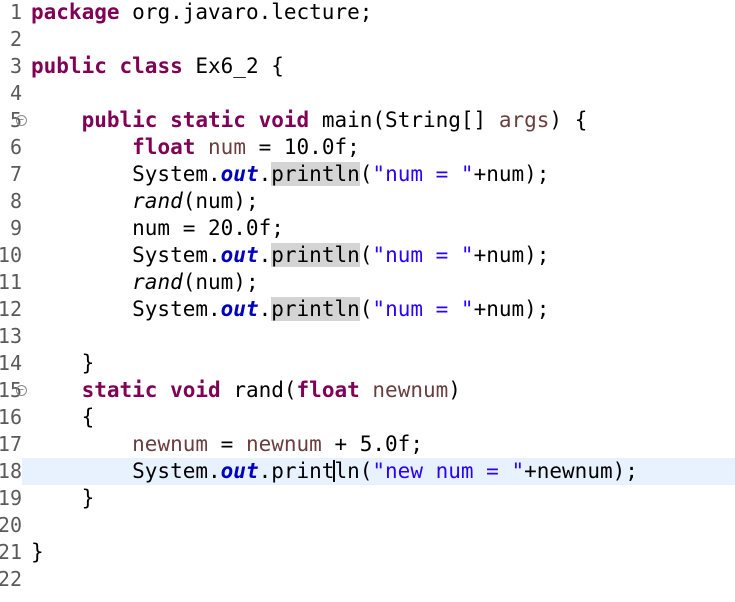 The width and height of the screenshot is (735, 602). I want to click on code-line: 11 rand(num);, so click(367, 282).